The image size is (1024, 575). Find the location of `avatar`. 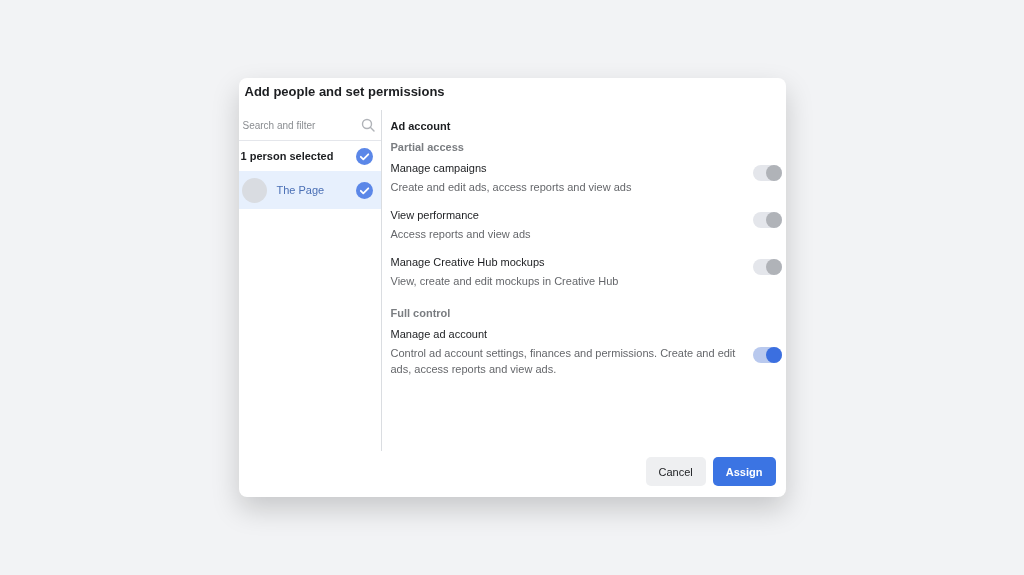

avatar is located at coordinates (254, 190).